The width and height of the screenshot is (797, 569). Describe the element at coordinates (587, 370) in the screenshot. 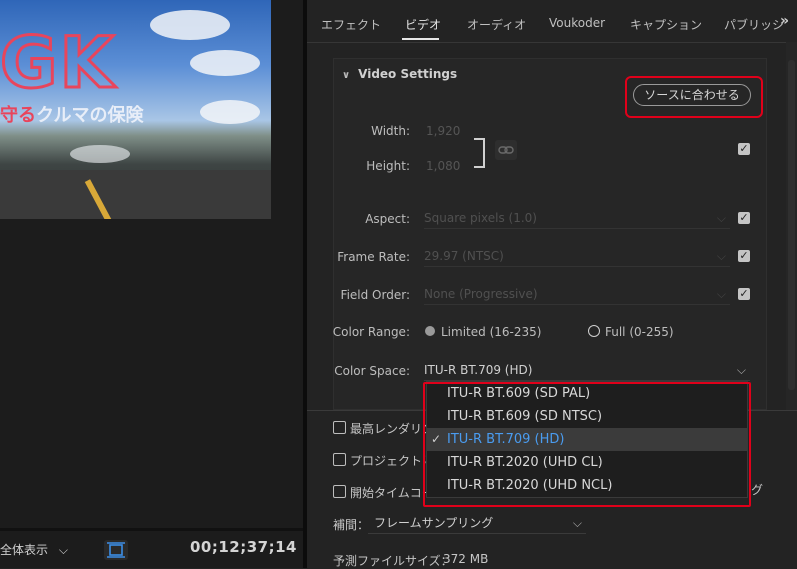

I see `color-space-select: ITU-R BT.709 (HD) ⌵` at that location.